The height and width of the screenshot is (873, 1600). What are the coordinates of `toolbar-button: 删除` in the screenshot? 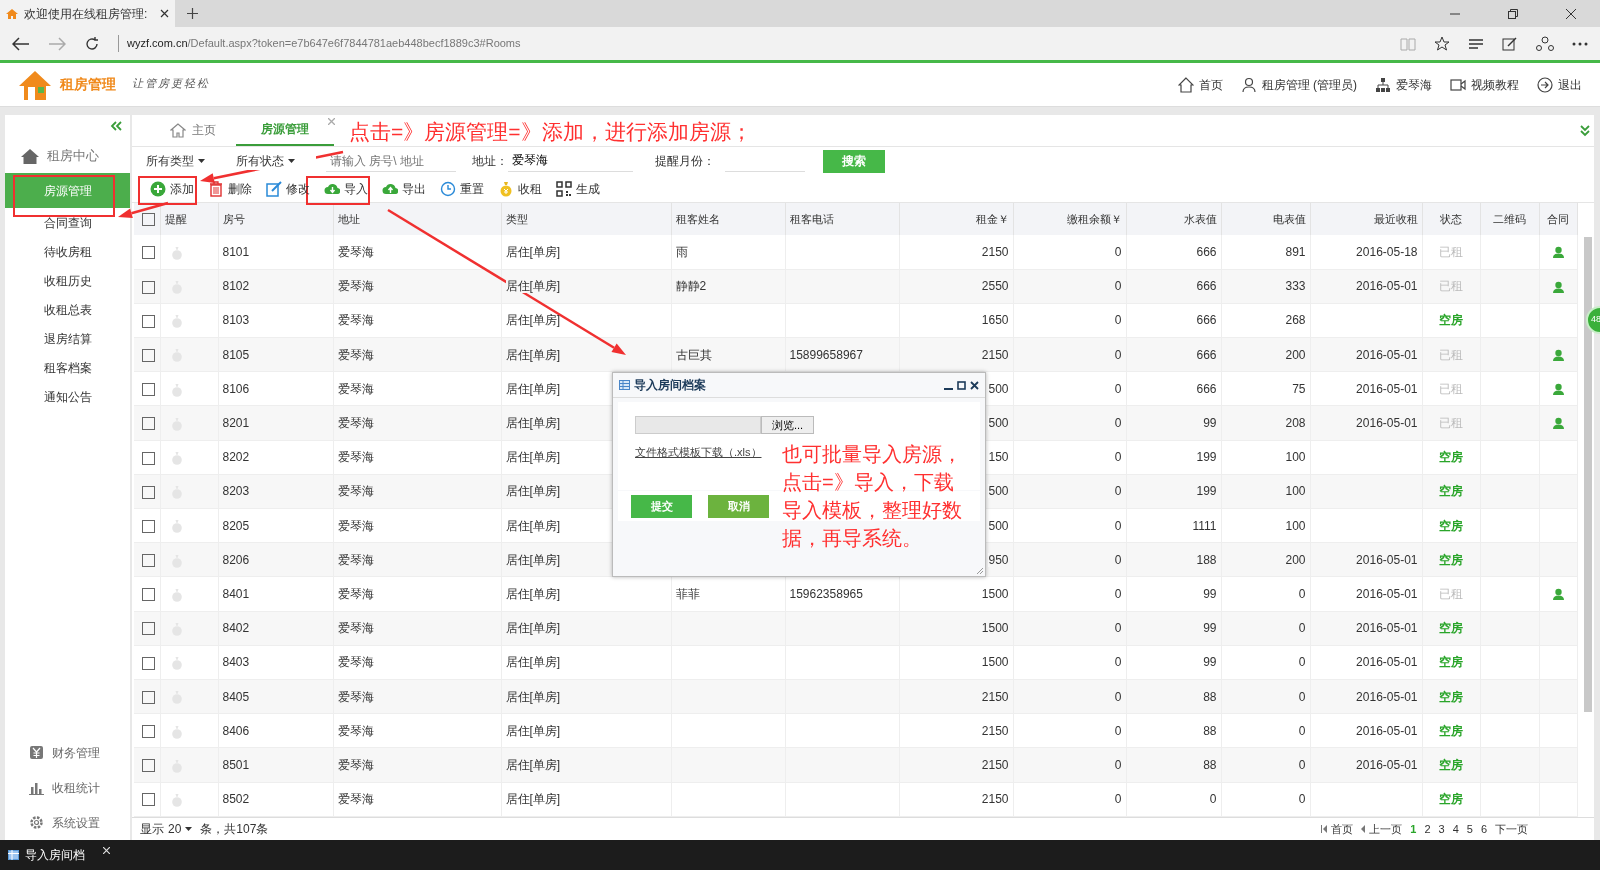 It's located at (230, 188).